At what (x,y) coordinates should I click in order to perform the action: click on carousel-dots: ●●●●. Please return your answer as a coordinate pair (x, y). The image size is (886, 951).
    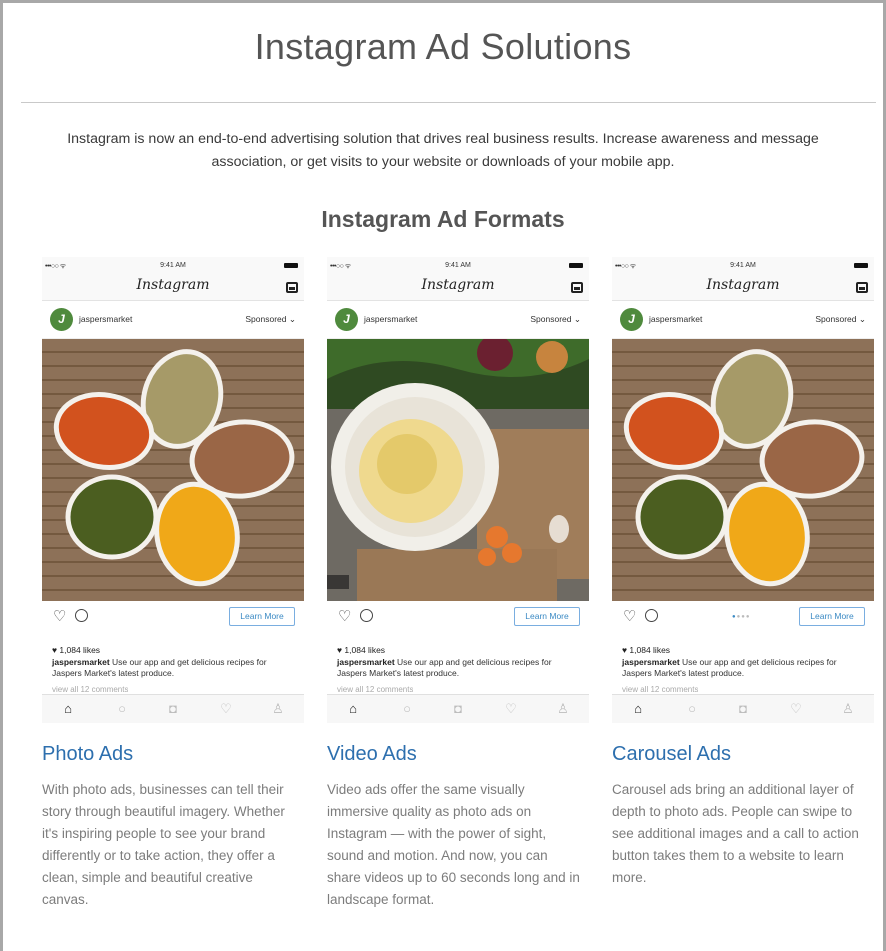
    Looking at the image, I should click on (741, 617).